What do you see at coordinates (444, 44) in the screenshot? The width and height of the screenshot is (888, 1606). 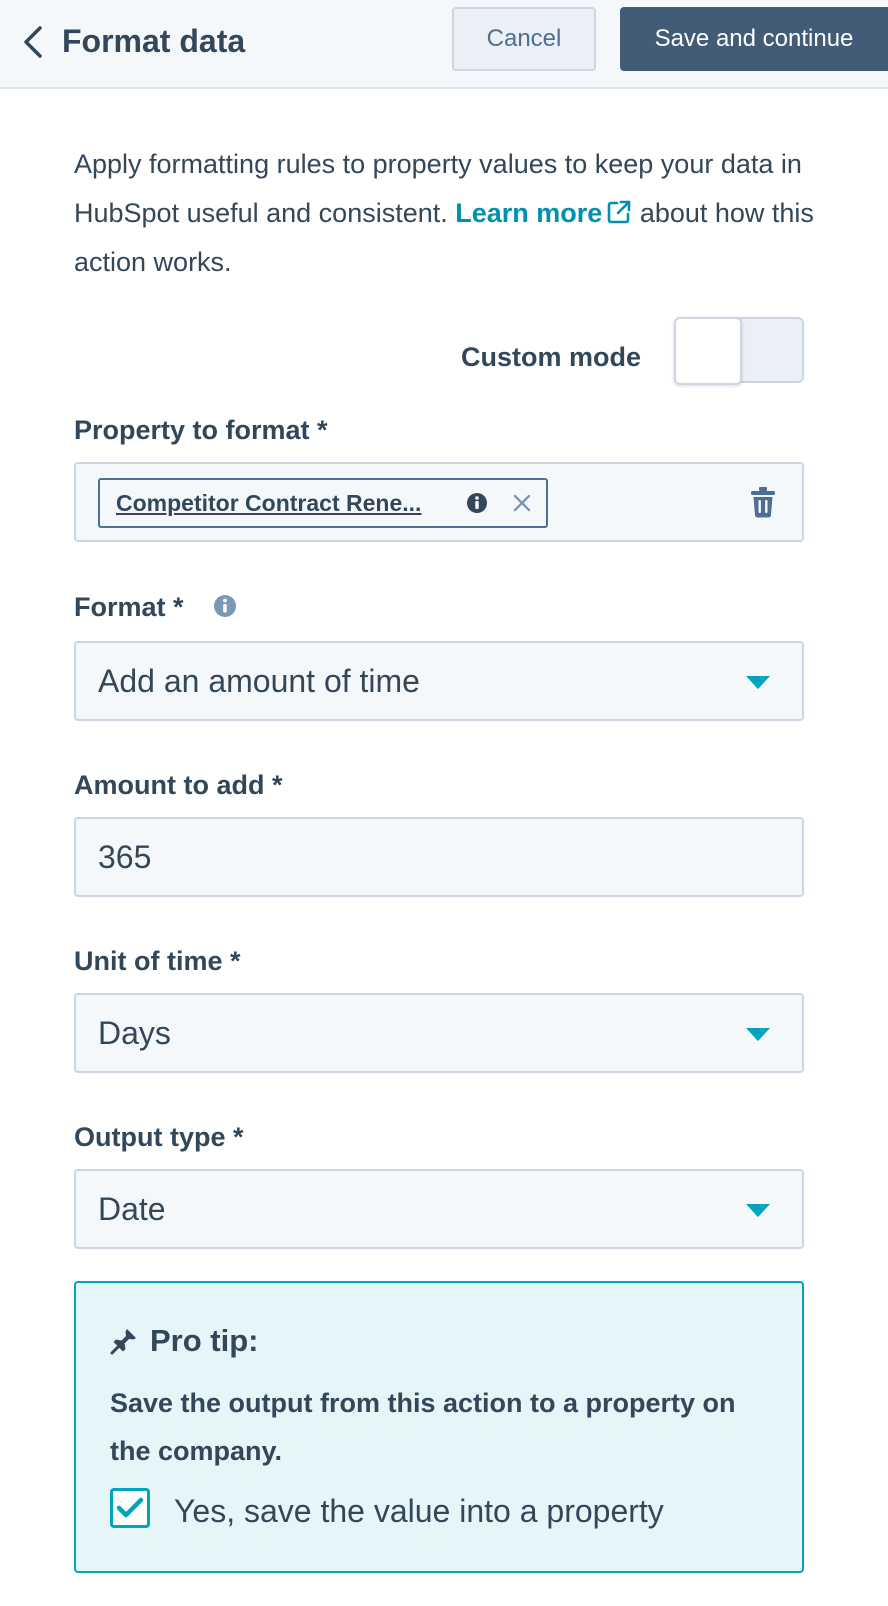 I see `header-bar: Format data Cancel Save and continue` at bounding box center [444, 44].